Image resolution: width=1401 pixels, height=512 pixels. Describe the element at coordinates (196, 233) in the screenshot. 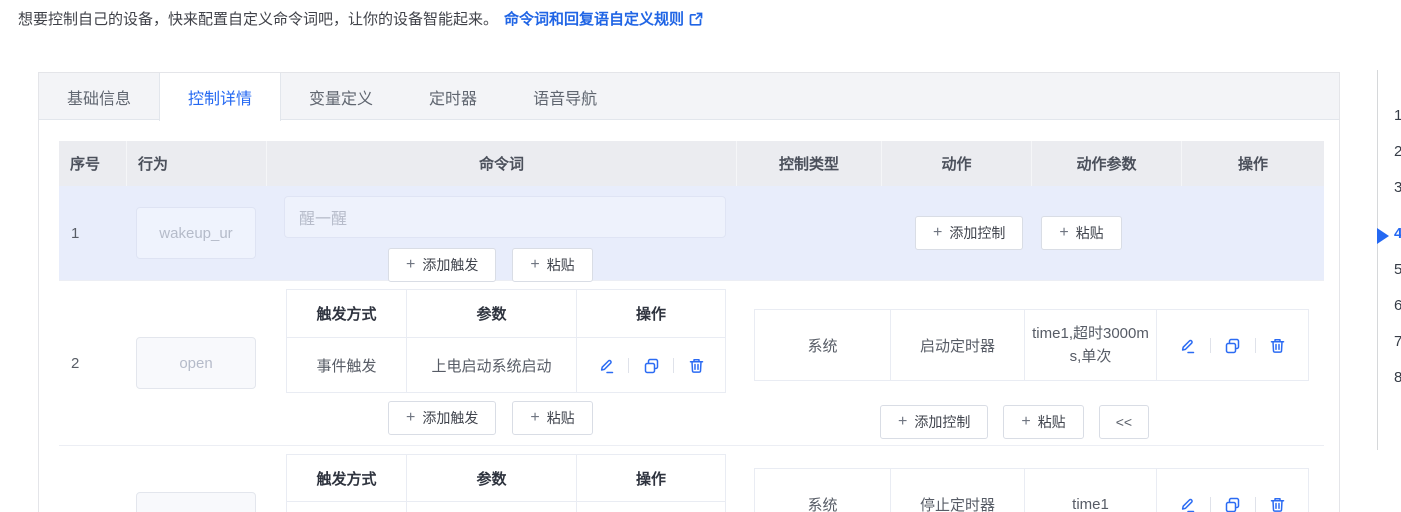

I see `row1-behavior-input: wakeup_ur` at that location.